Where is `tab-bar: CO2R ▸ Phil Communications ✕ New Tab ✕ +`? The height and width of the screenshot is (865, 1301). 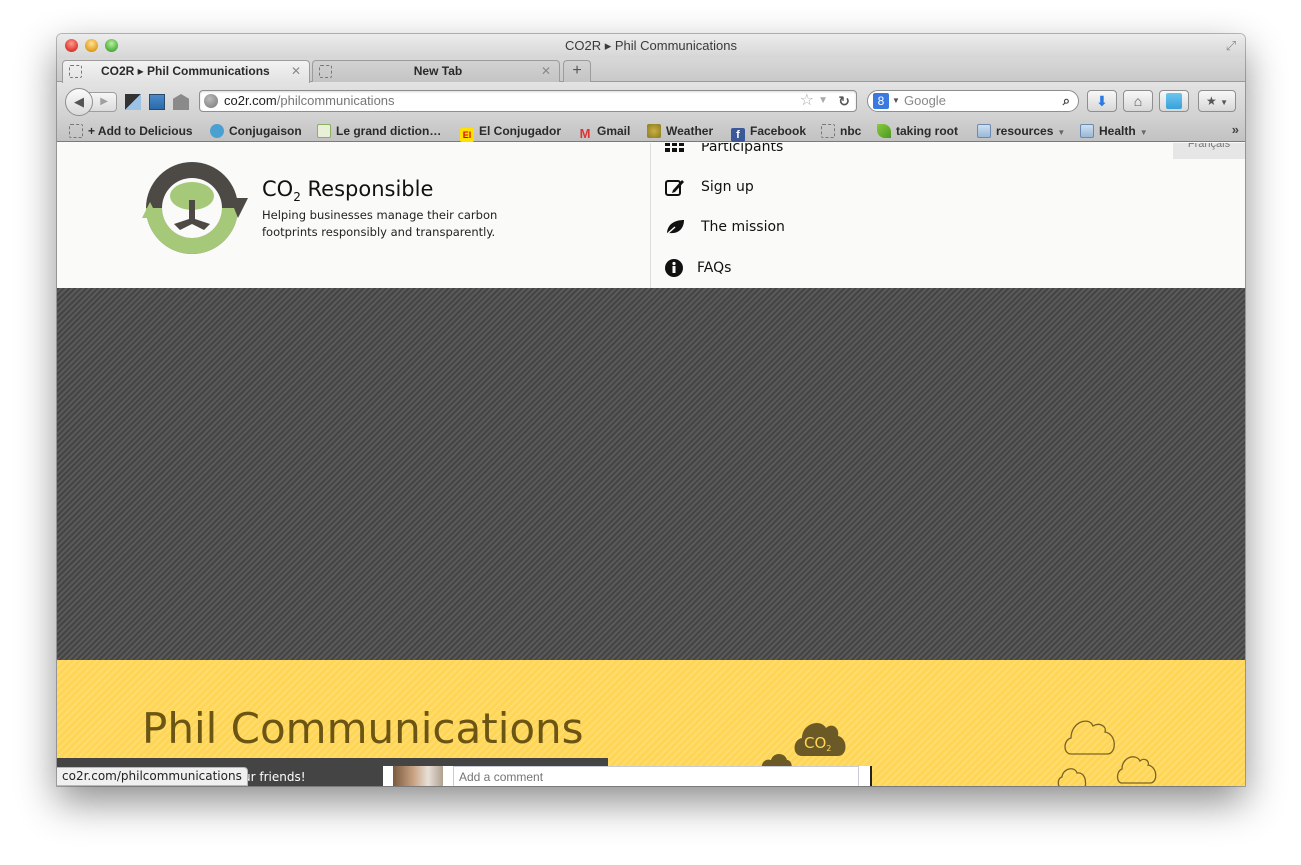
tab-bar: CO2R ▸ Phil Communications ✕ New Tab ✕ + is located at coordinates (651, 70).